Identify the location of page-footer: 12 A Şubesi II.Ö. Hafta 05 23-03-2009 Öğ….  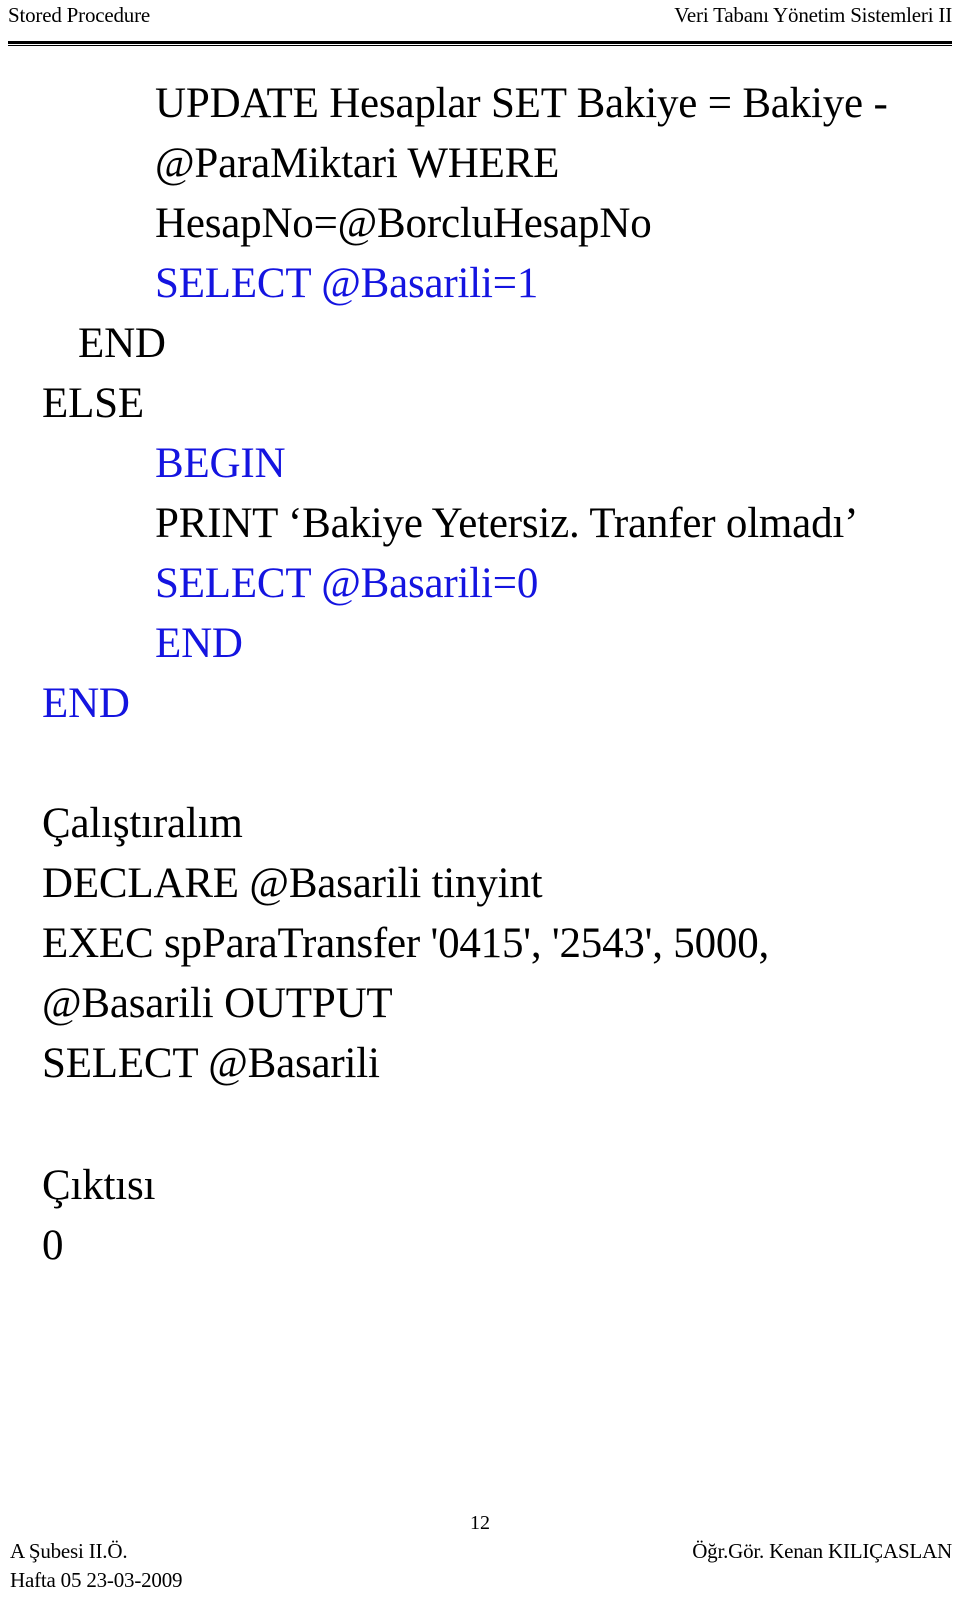
(480, 1553).